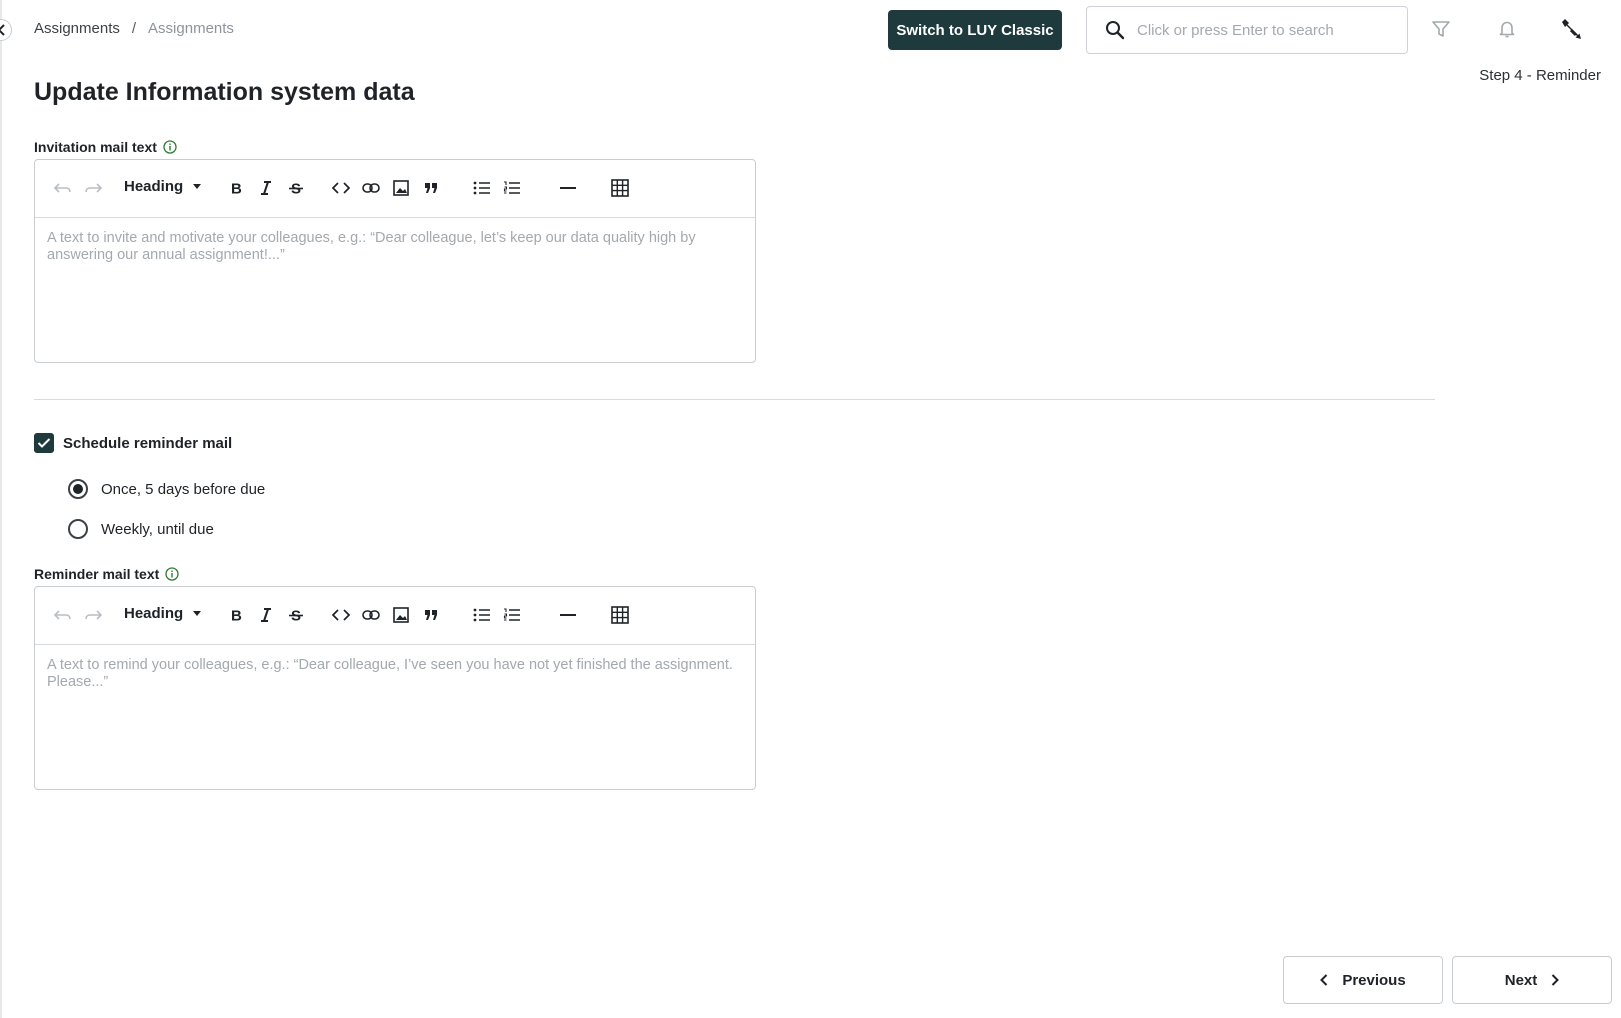 The height and width of the screenshot is (1018, 1621). What do you see at coordinates (6, 30) in the screenshot?
I see `collapse-sidebar-button` at bounding box center [6, 30].